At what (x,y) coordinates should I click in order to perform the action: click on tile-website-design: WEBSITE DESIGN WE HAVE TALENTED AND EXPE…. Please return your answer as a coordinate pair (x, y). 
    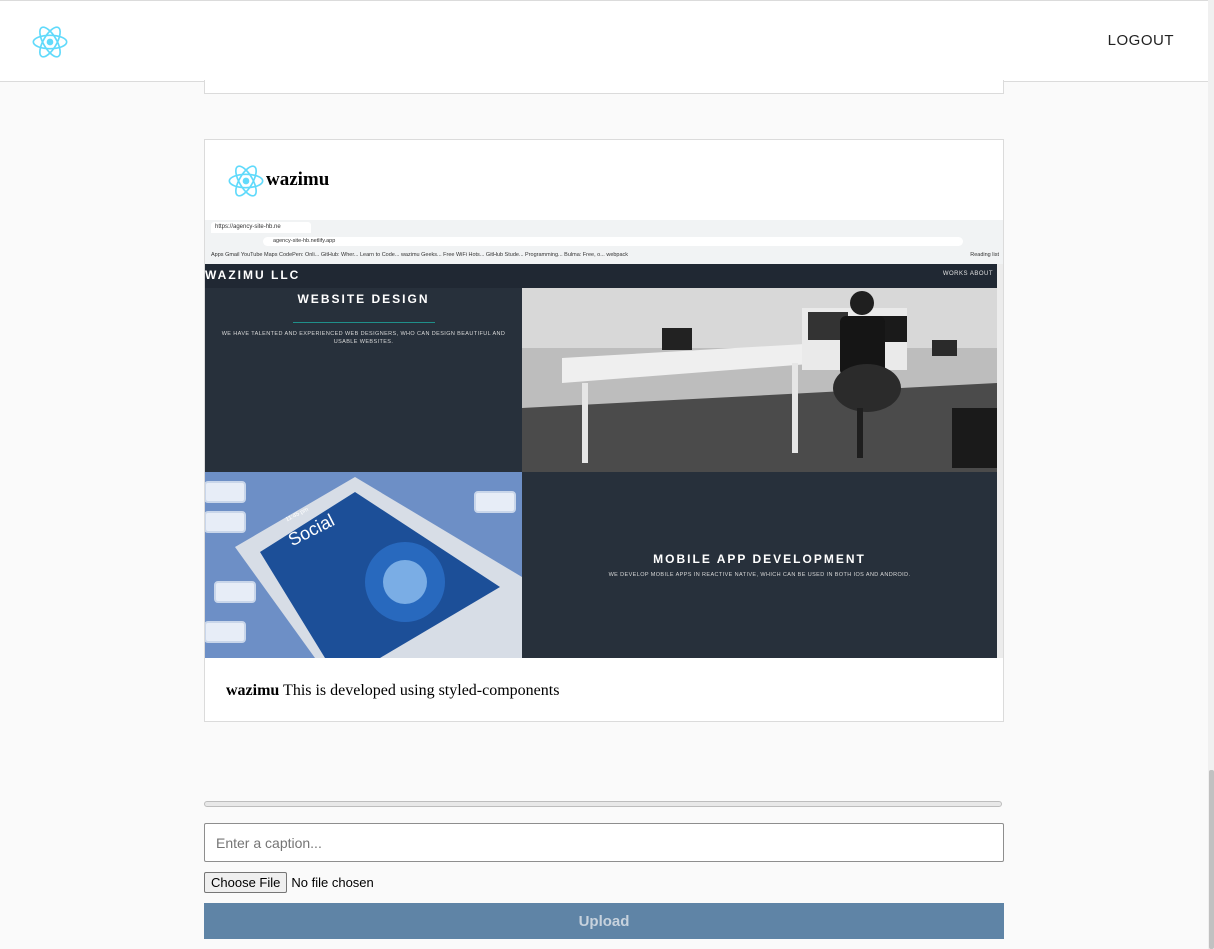
    Looking at the image, I should click on (363, 380).